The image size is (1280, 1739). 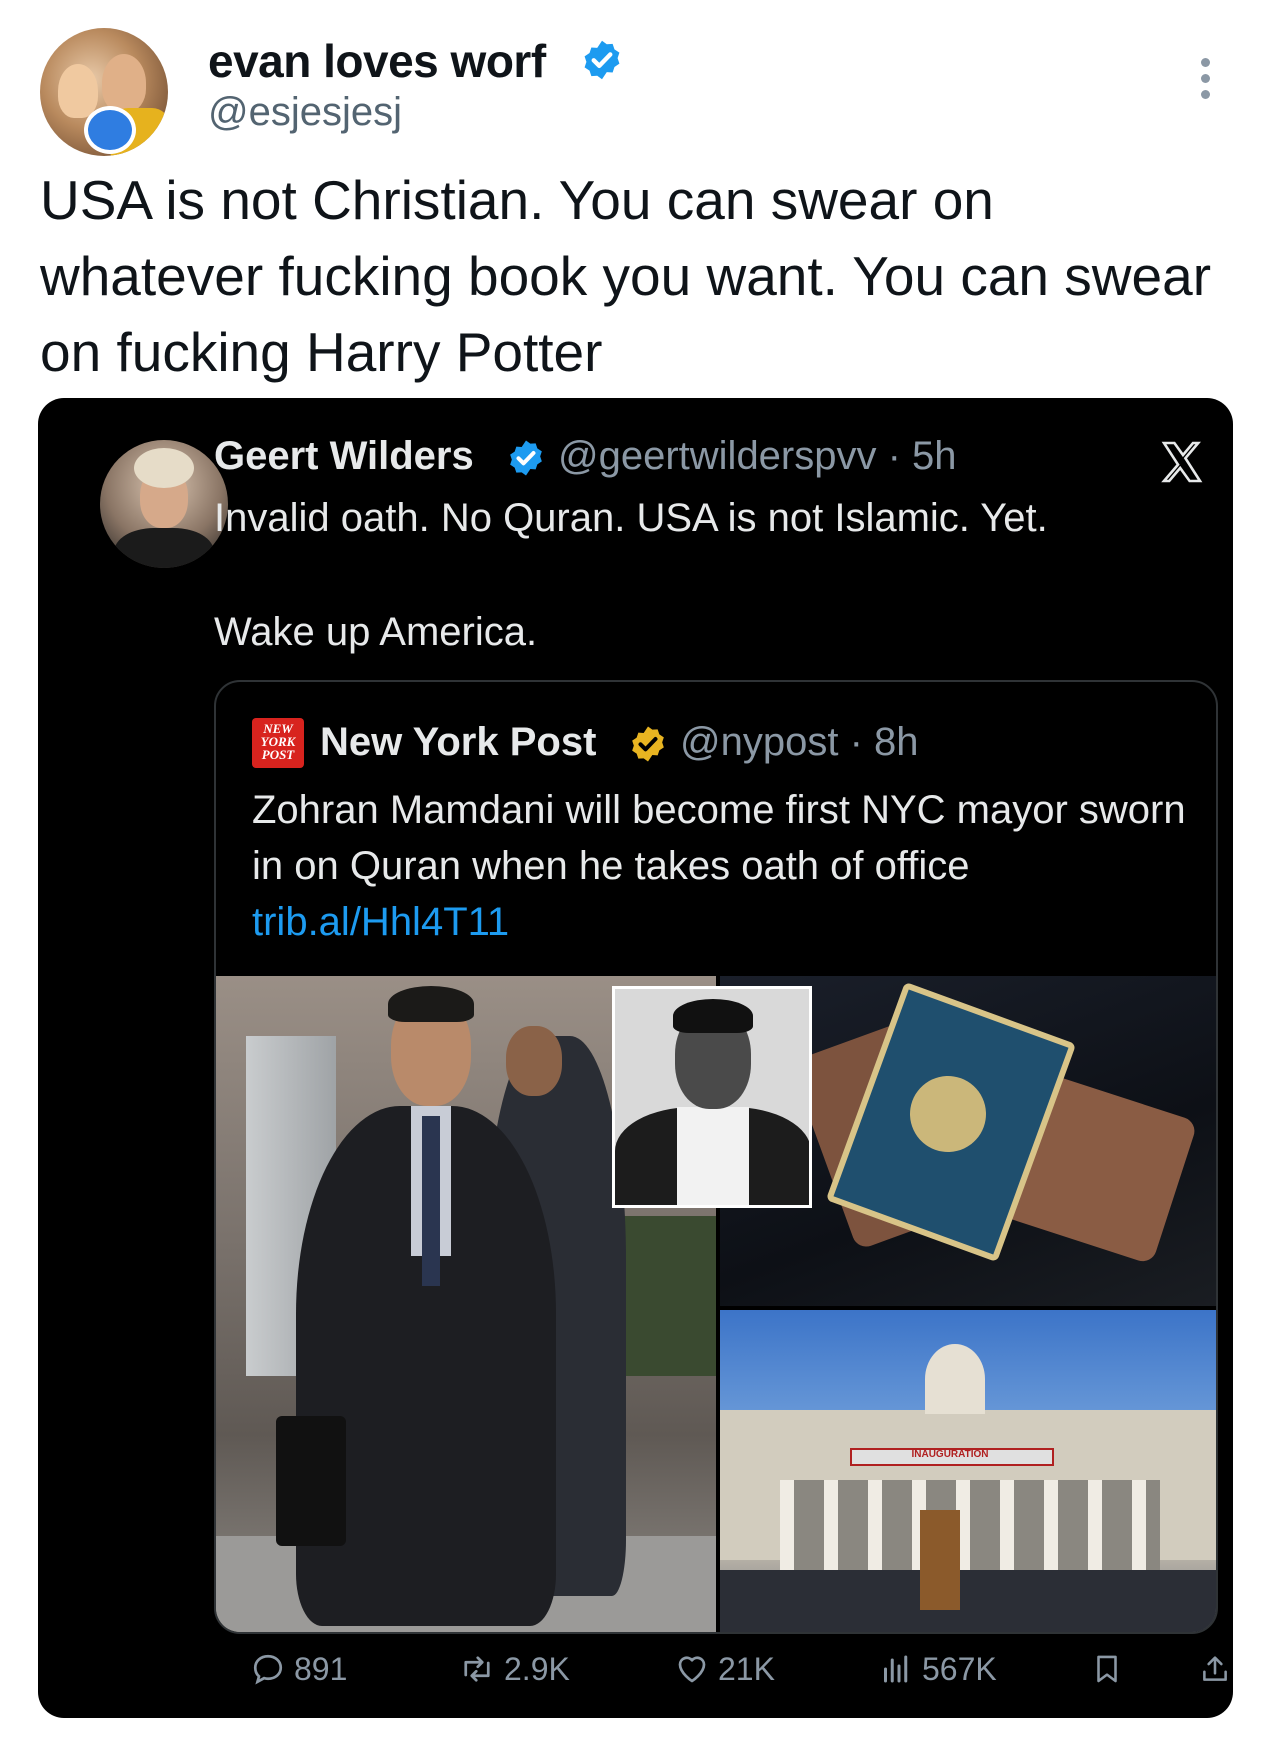 I want to click on share-icon, so click(x=1215, y=1668).